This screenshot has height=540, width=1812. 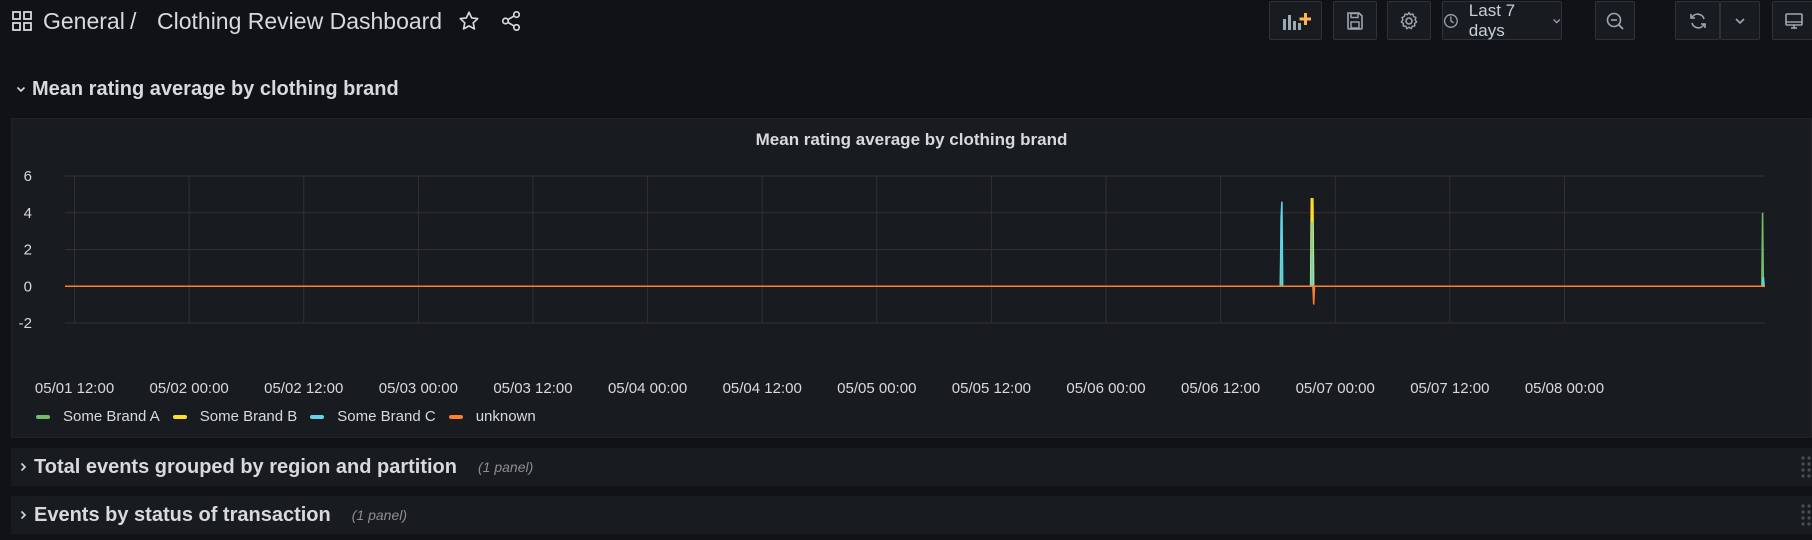 I want to click on legend-item: unknown, so click(x=492, y=416).